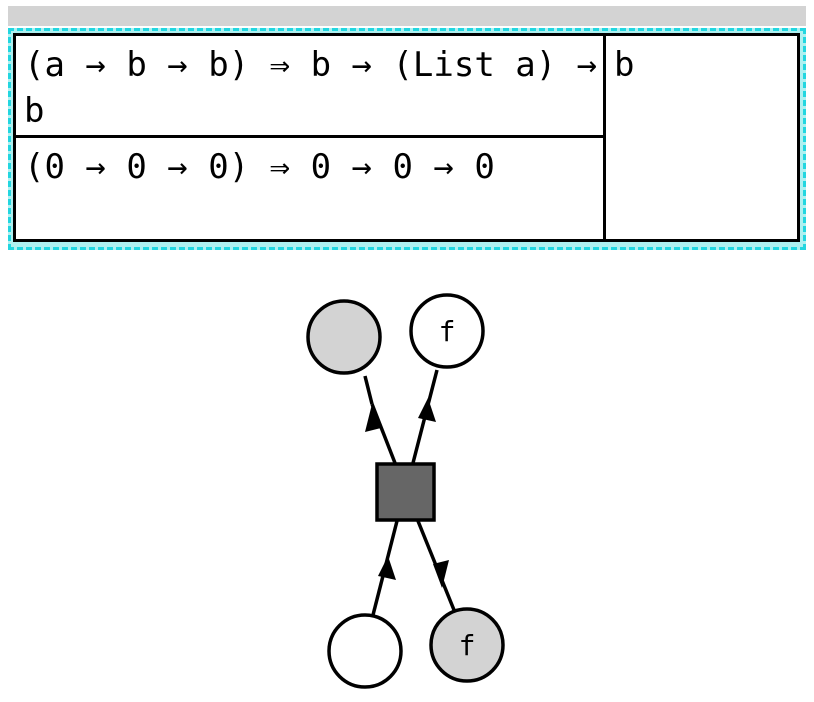 The height and width of the screenshot is (702, 814). I want to click on node-bottom-right-label: f, so click(467, 645).